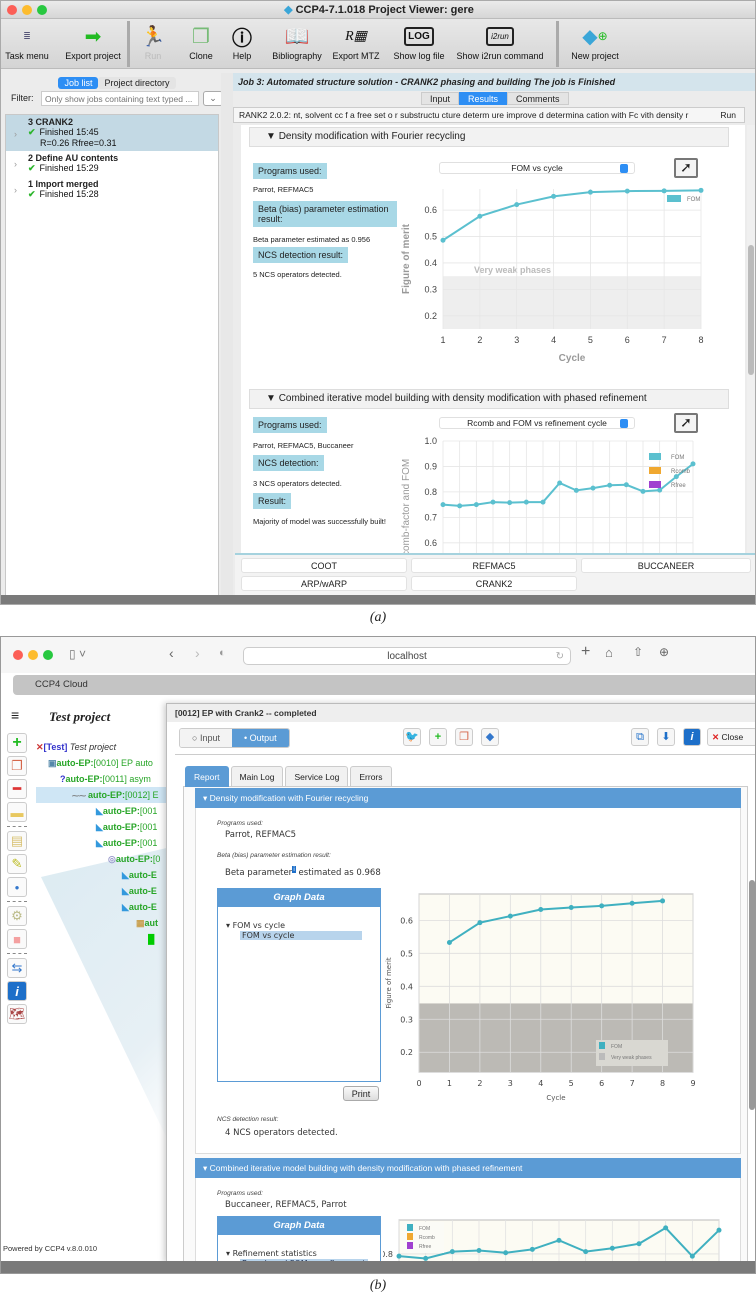 The height and width of the screenshot is (1299, 756). Describe the element at coordinates (500, 44) in the screenshot. I see `show-i2run-button: i2run Show i2run command` at that location.